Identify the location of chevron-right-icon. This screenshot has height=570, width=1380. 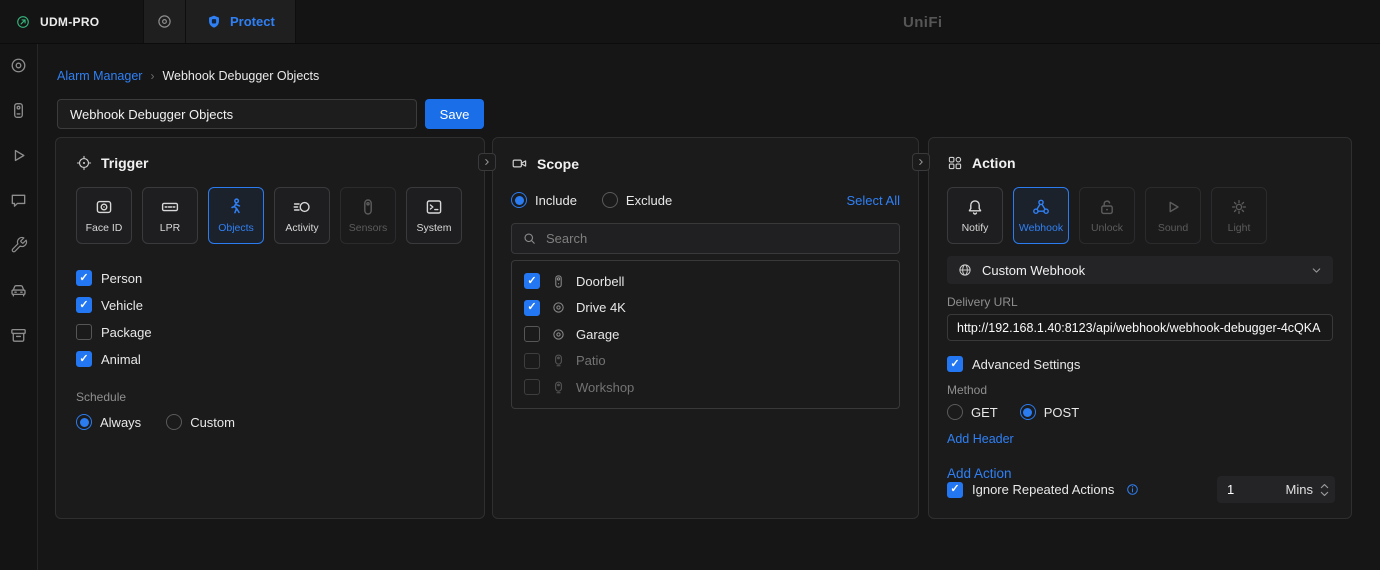
(487, 162).